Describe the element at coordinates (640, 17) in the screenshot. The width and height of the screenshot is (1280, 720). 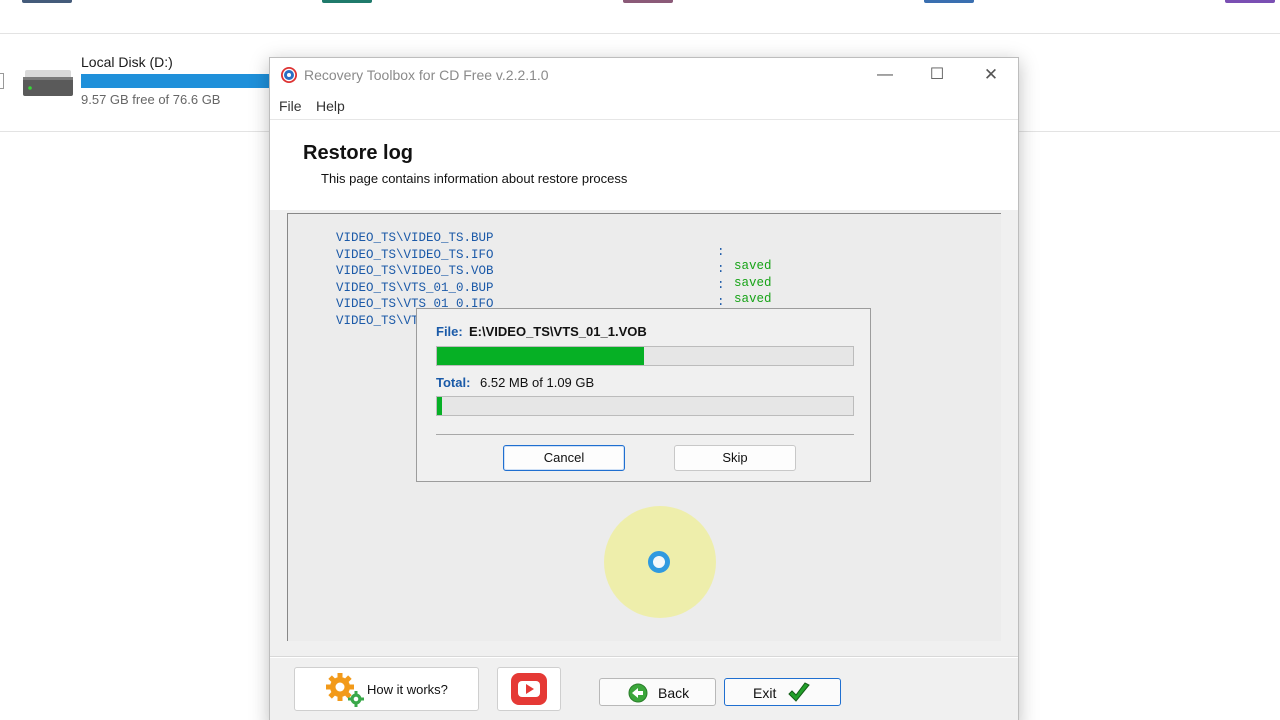
I see `explorer-top-strip` at that location.